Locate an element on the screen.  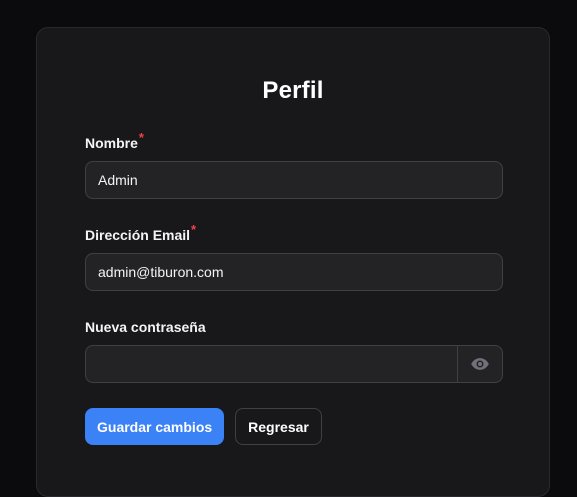
name-required-mark: * is located at coordinates (141, 137).